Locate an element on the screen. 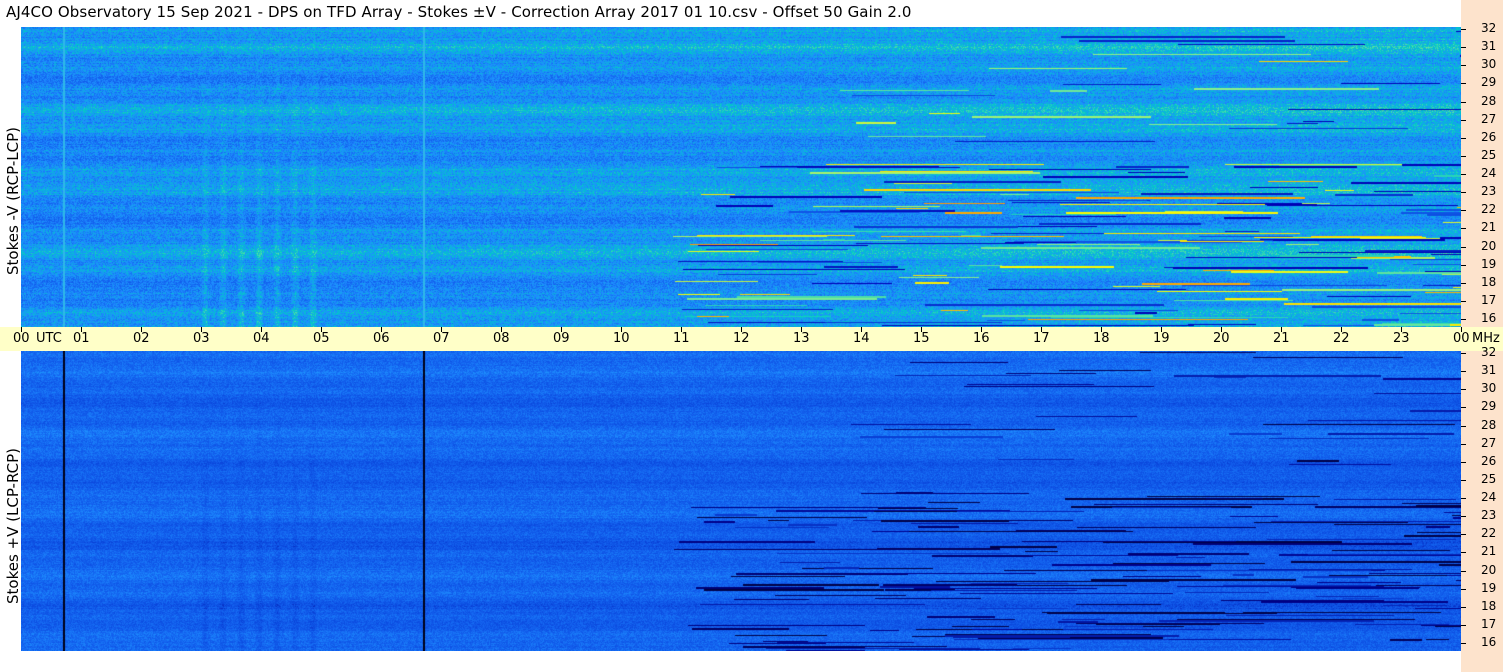  utc-label: UTC is located at coordinates (49, 338).